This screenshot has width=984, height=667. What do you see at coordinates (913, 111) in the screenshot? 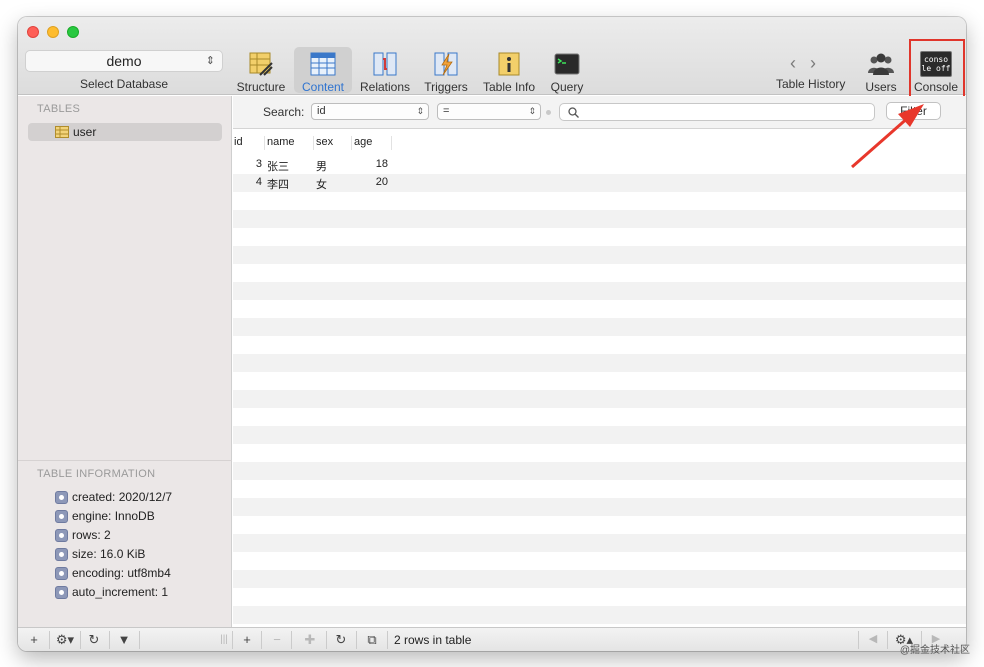
I see `filter-button: Filter` at bounding box center [913, 111].